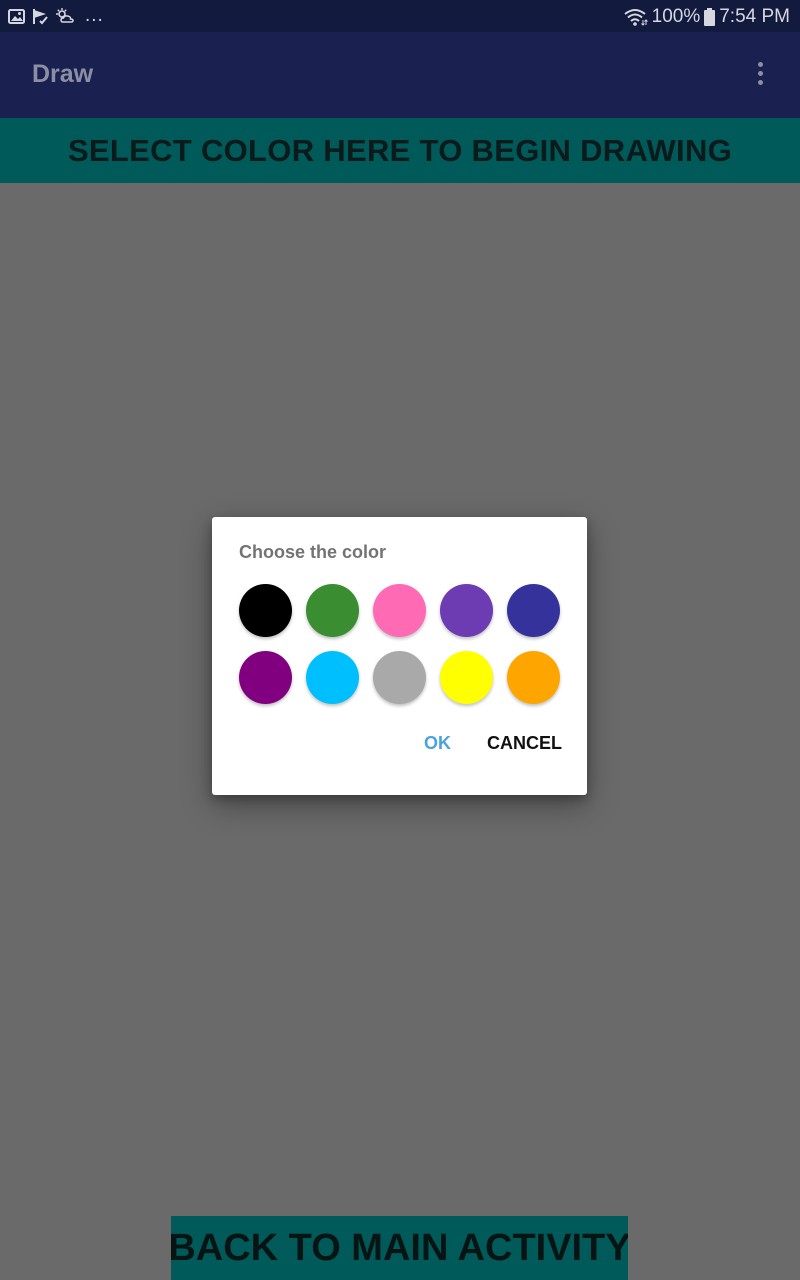 The height and width of the screenshot is (1280, 800). I want to click on status-right-icons: 100% 7:54 PM, so click(707, 17).